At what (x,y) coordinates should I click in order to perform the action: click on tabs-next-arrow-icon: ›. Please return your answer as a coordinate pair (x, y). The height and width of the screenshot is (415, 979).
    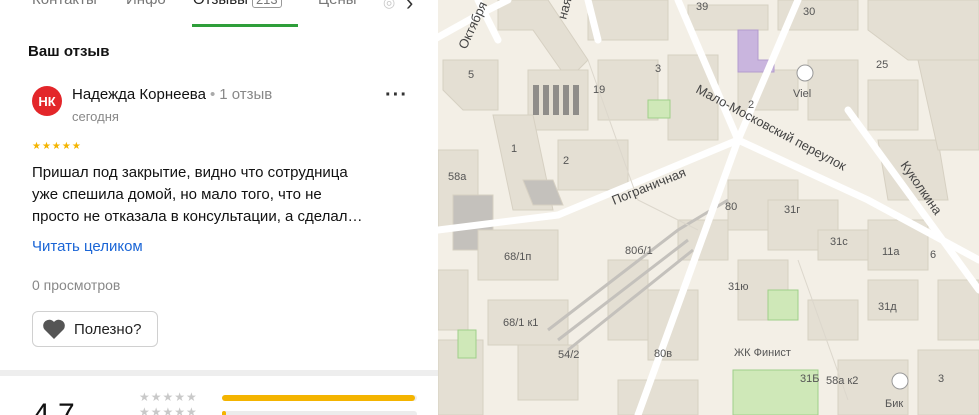
    Looking at the image, I should click on (409, 8).